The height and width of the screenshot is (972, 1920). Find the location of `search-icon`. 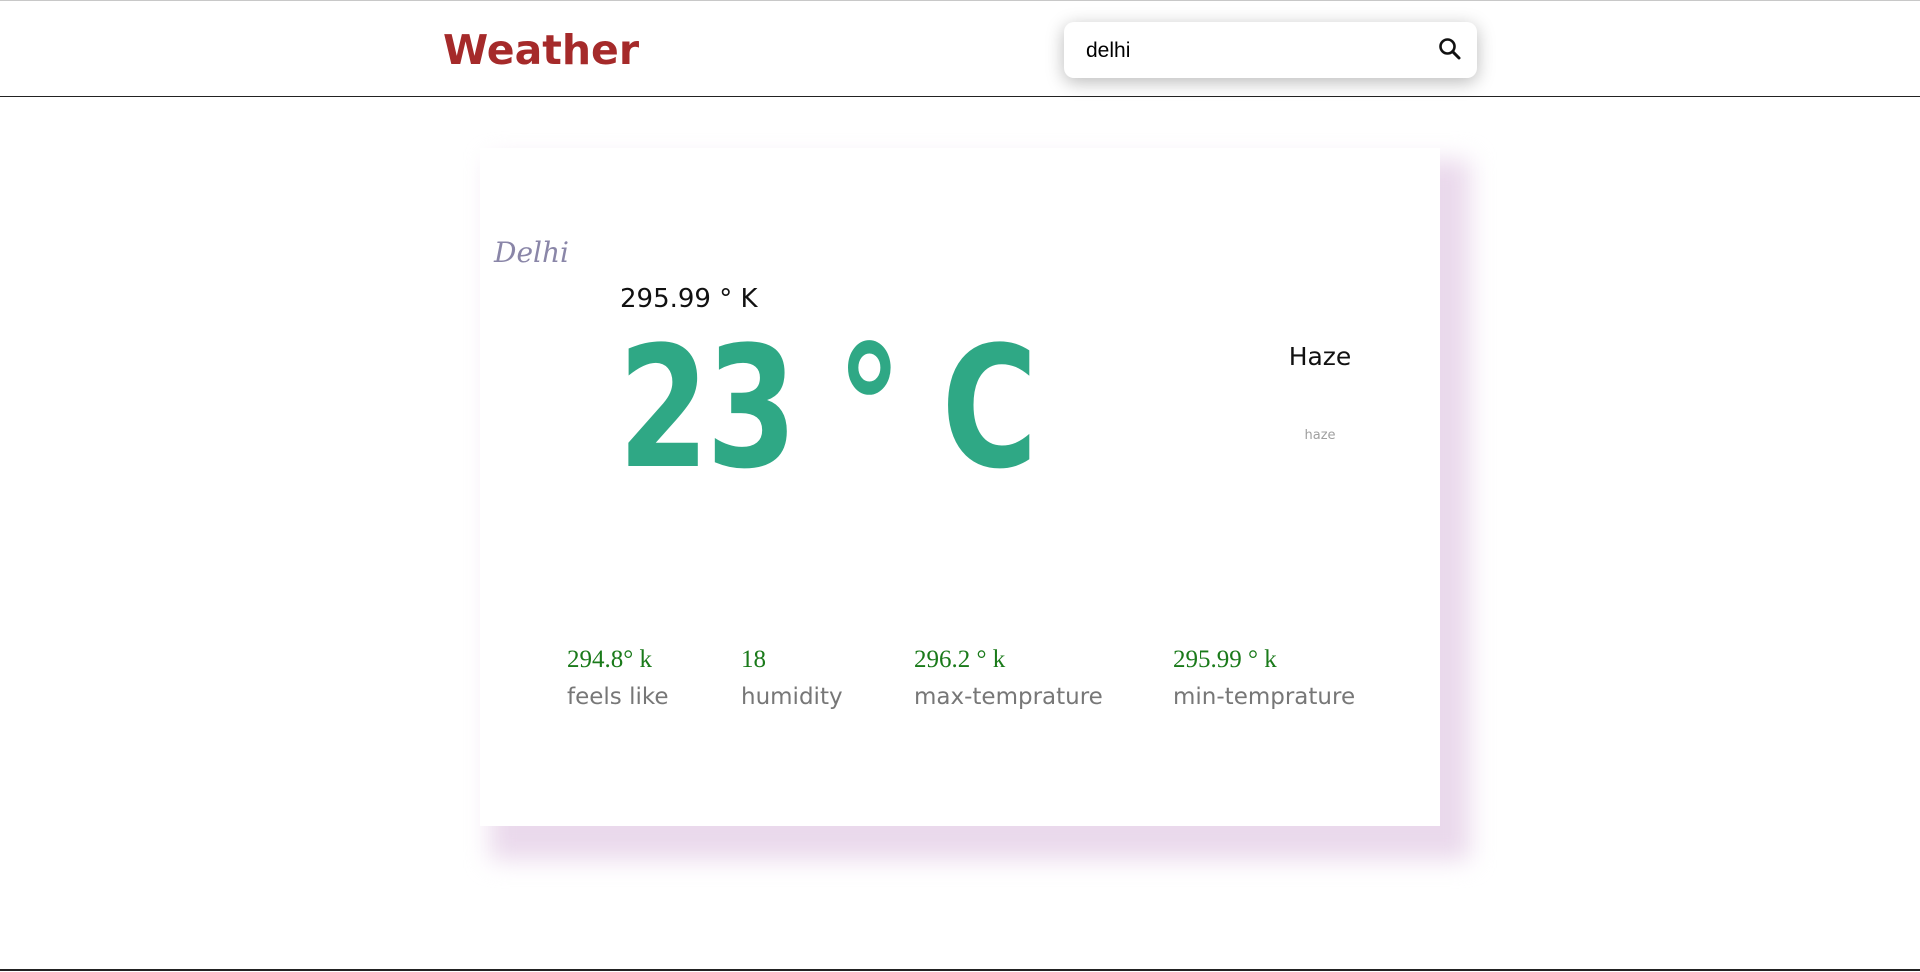

search-icon is located at coordinates (1450, 49).